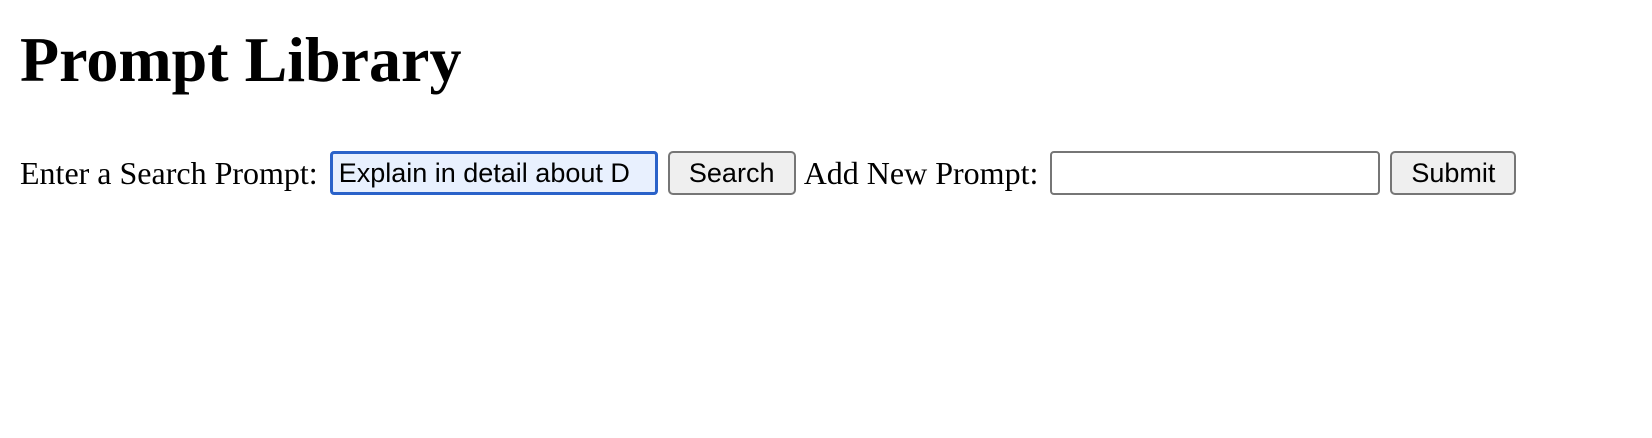  What do you see at coordinates (1215, 173) in the screenshot?
I see `add-new-prompt-input` at bounding box center [1215, 173].